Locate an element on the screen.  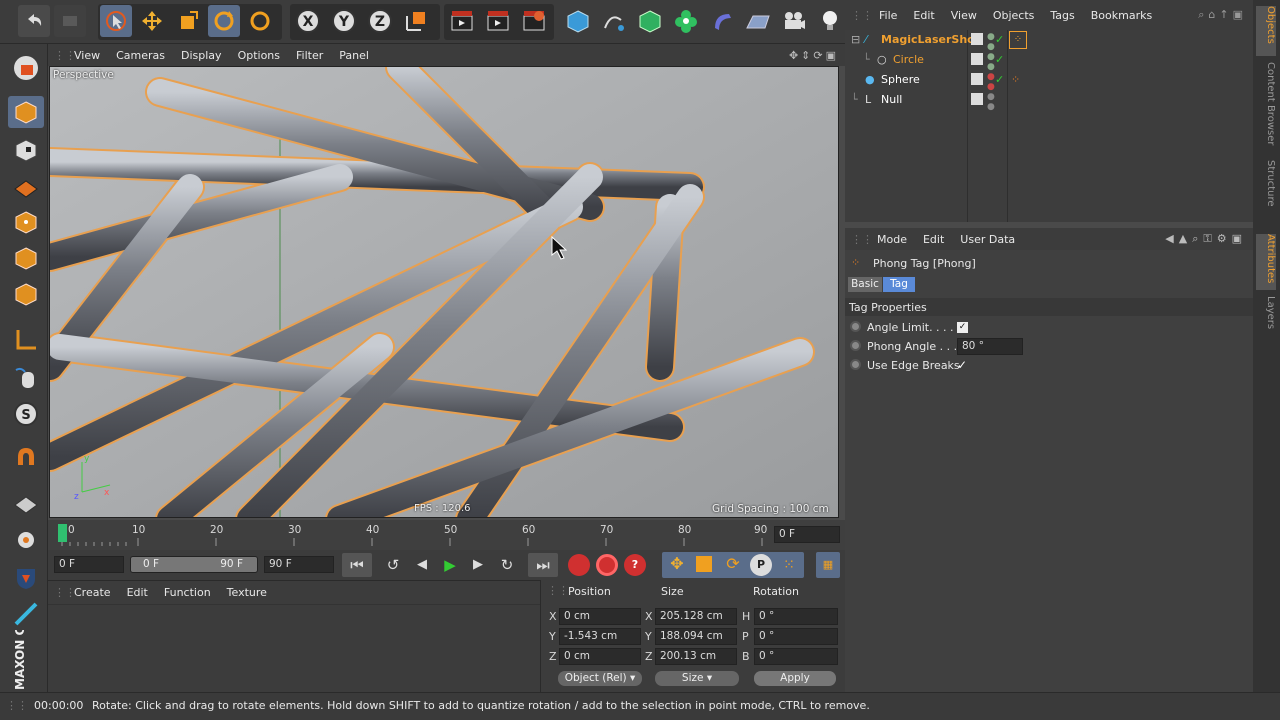
coord-mode-dropdown: Object (Rel) ▾ is located at coordinates (600, 678).